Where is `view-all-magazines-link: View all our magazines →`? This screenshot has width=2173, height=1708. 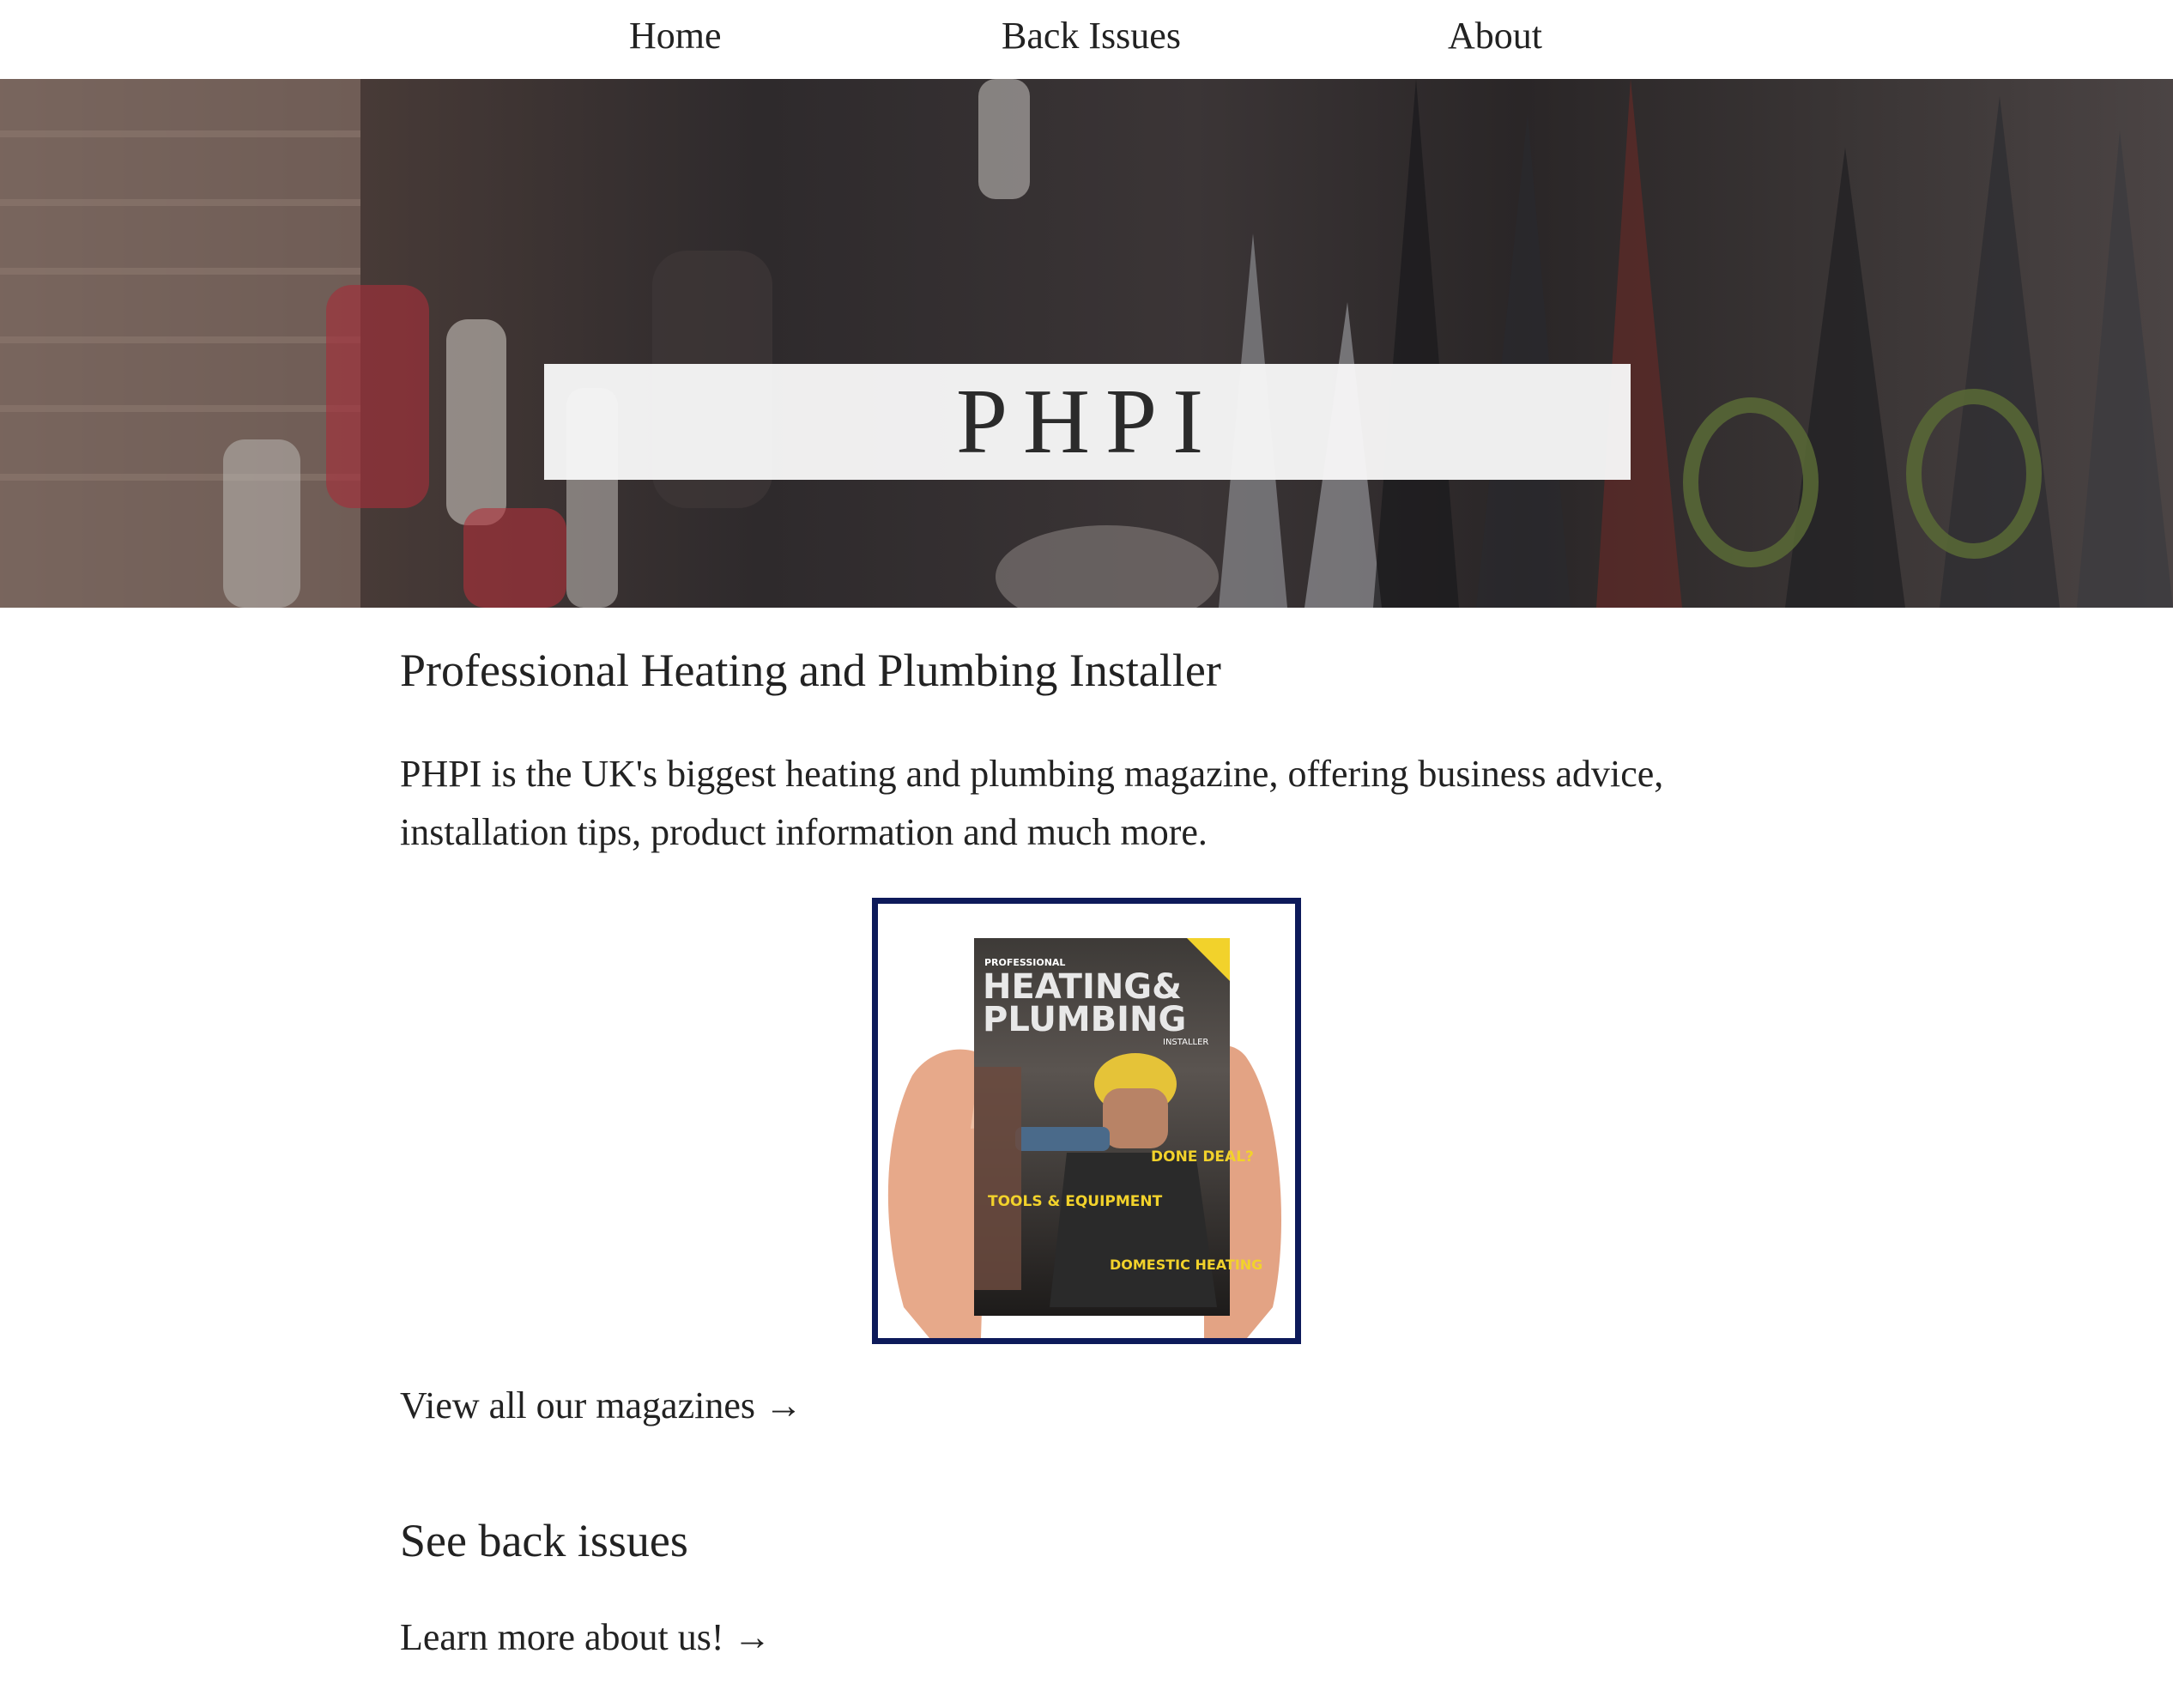 view-all-magazines-link: View all our magazines → is located at coordinates (601, 1405).